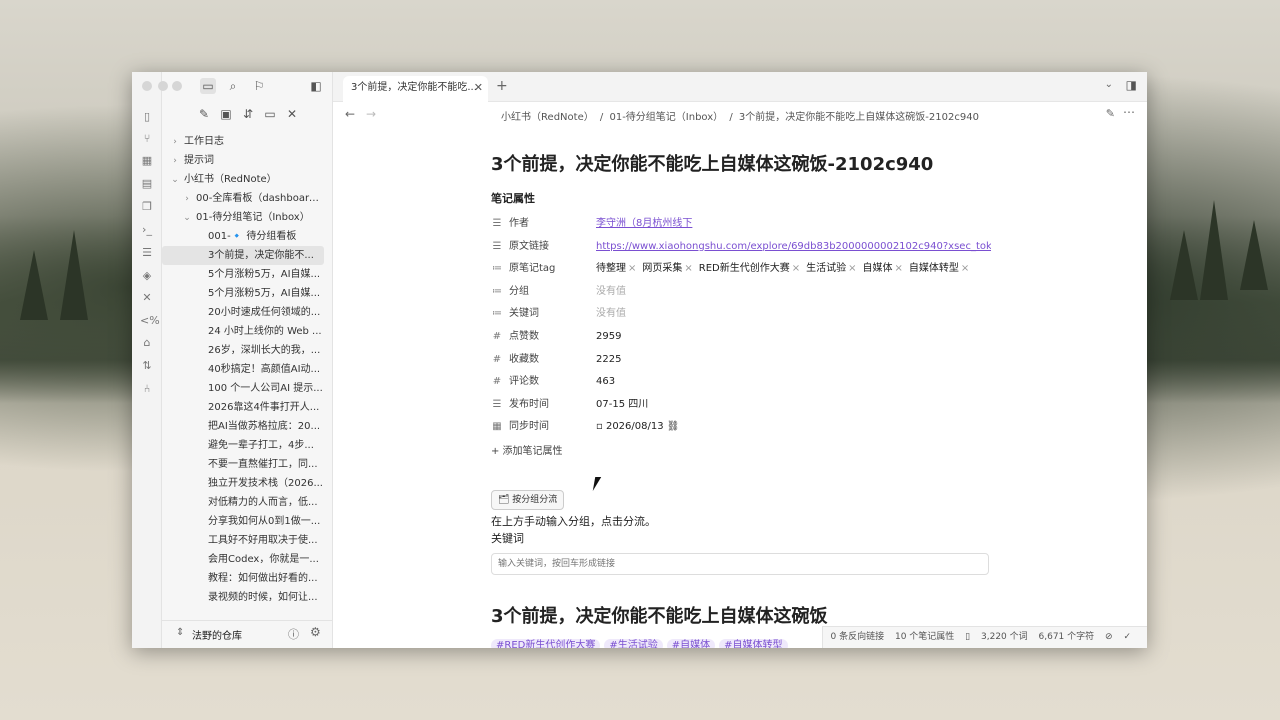  What do you see at coordinates (497, 427) in the screenshot?
I see `calendar-icon: ▦` at bounding box center [497, 427].